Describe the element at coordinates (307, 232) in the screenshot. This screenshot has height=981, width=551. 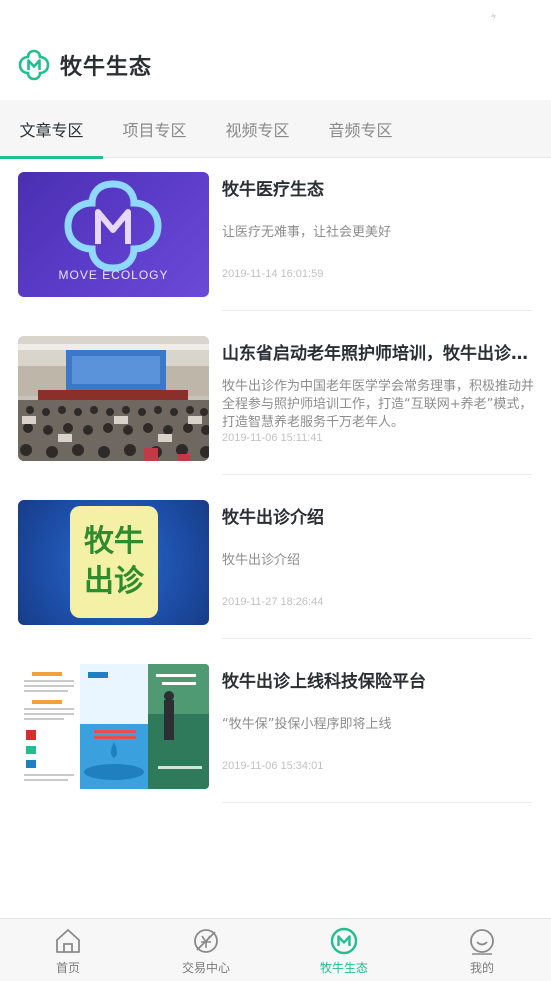
I see `article-description: 让医疗无难事，让社会更美好` at that location.